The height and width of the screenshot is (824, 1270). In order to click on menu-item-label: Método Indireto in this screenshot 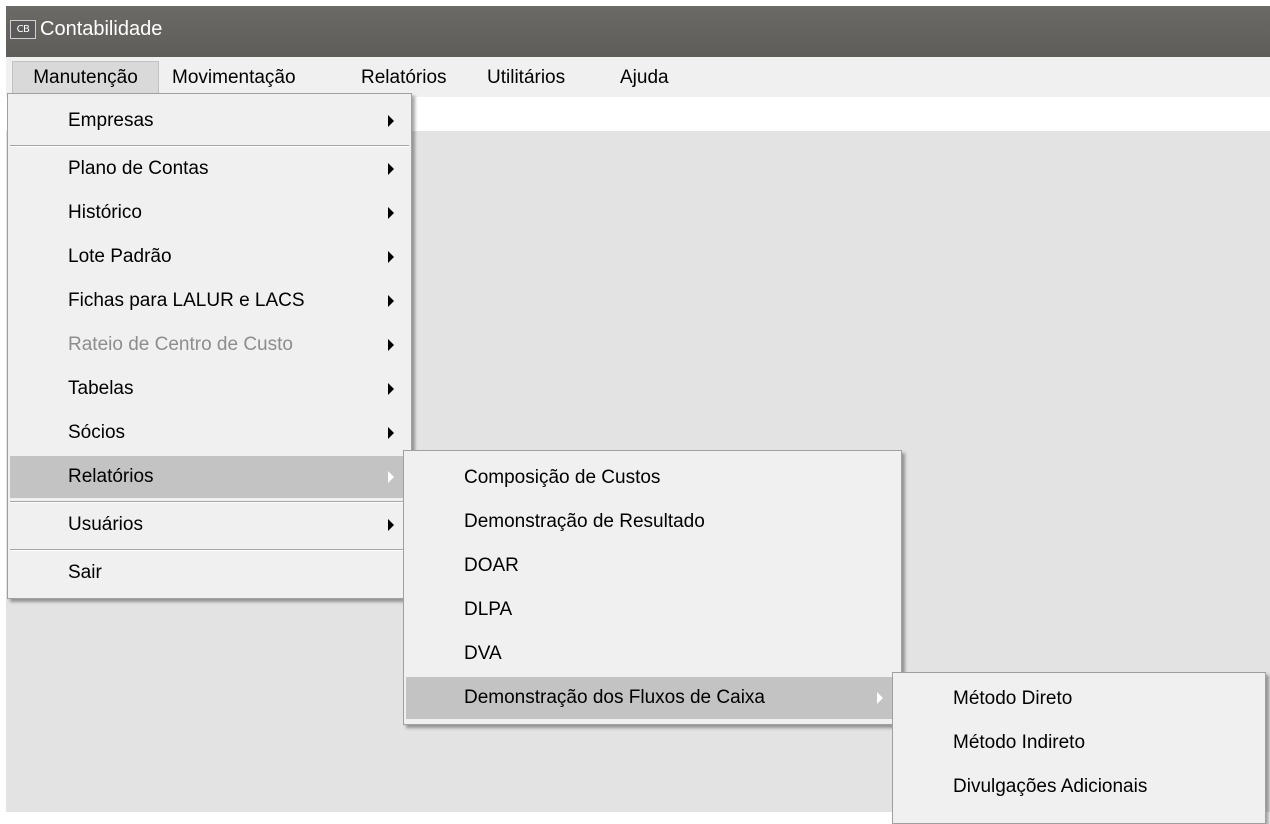, I will do `click(1019, 742)`.